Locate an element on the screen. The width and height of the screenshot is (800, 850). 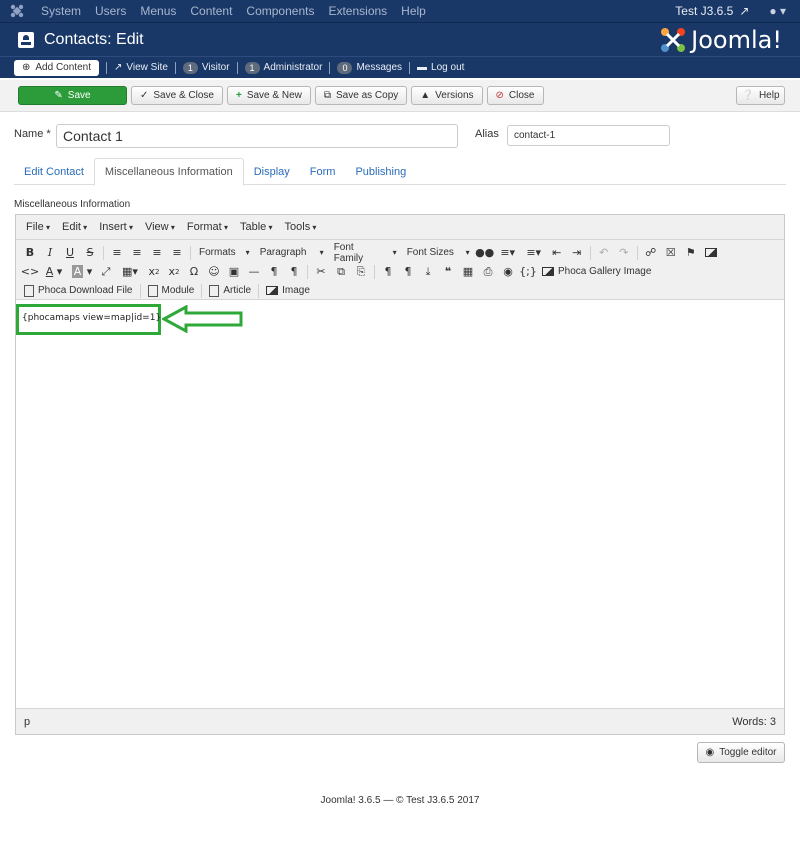
element-path: p is located at coordinates (27, 722).